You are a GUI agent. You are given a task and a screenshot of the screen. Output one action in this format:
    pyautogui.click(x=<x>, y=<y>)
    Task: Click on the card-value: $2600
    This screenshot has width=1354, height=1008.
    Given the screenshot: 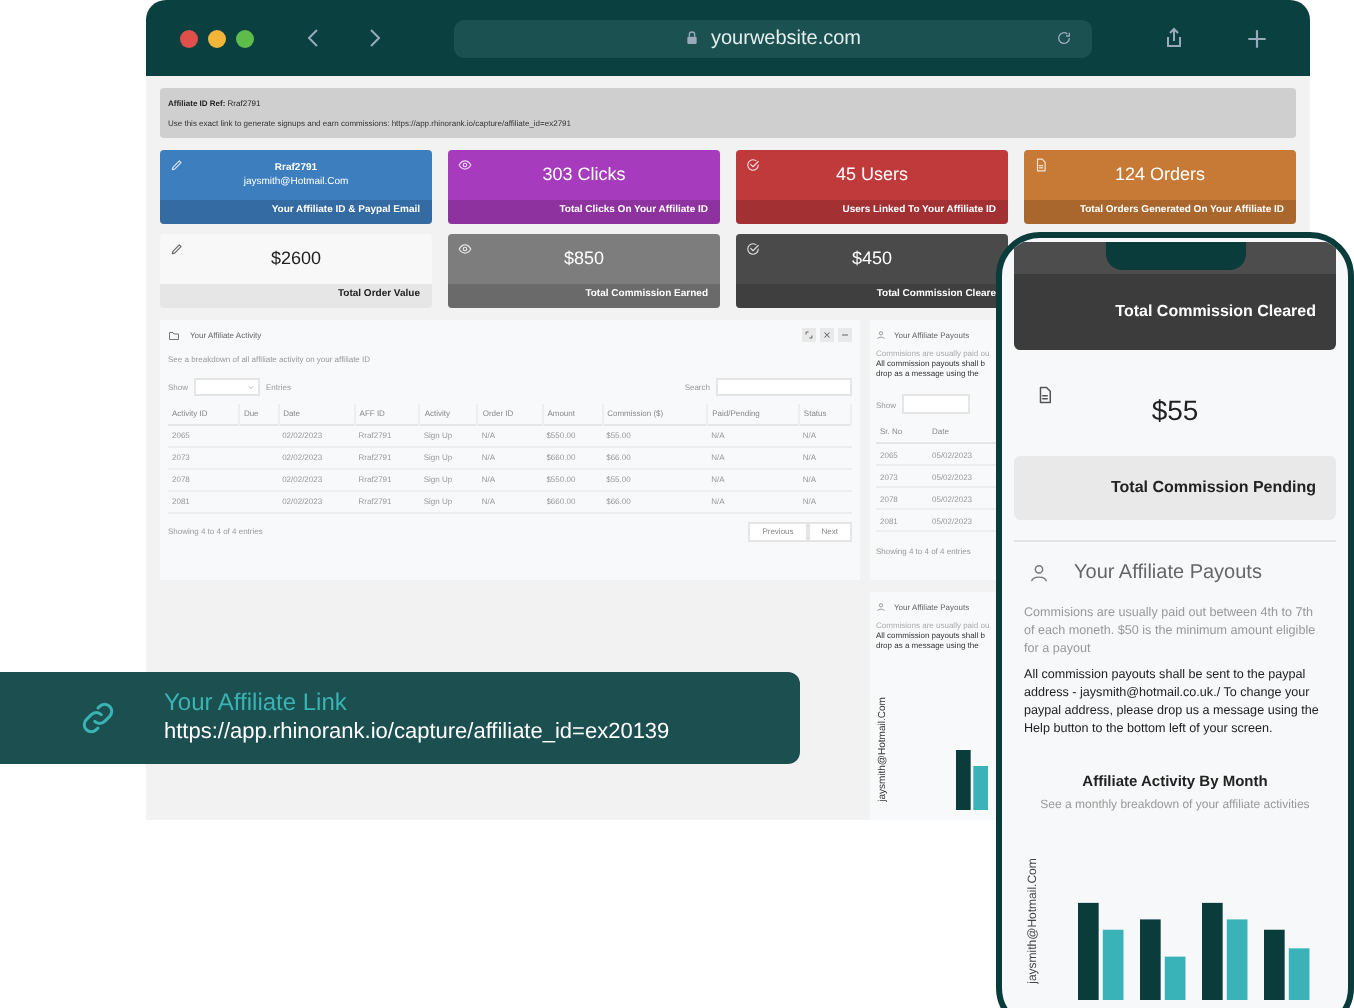 What is the action you would take?
    pyautogui.click(x=296, y=259)
    